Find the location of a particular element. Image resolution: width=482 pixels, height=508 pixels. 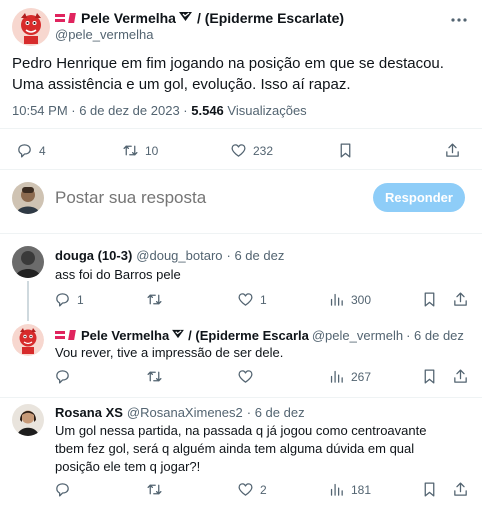

reply-button: 4 is located at coordinates (31, 150).